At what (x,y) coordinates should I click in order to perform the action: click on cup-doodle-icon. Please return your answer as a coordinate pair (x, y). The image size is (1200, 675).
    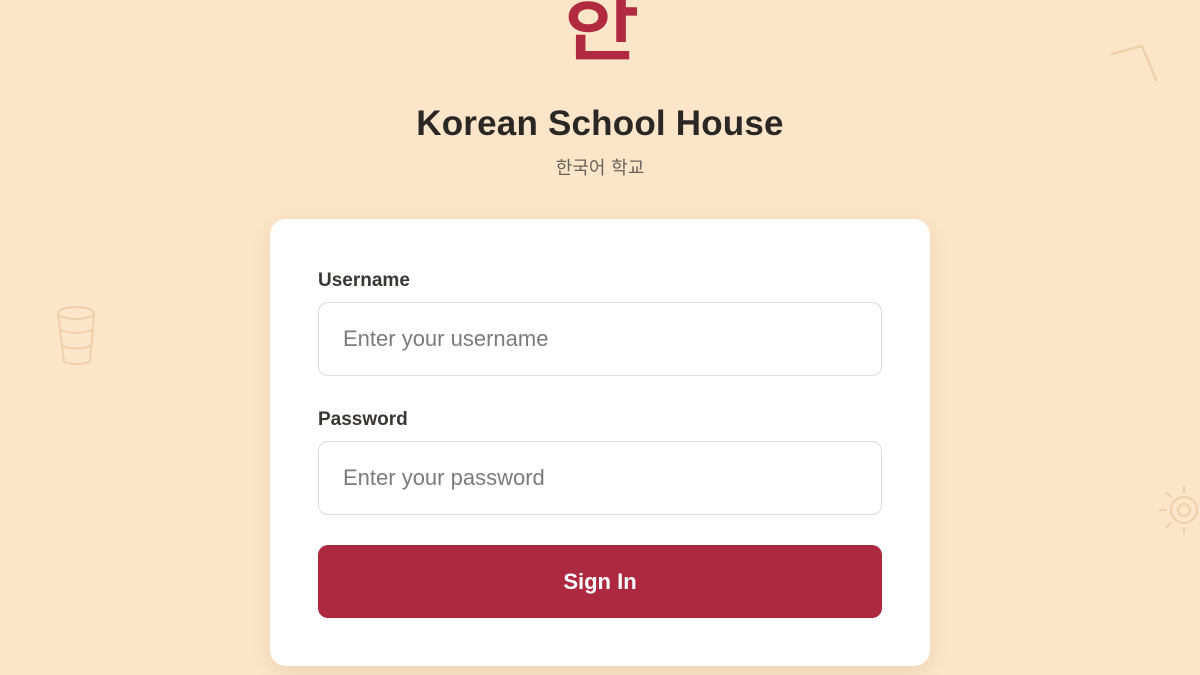
    Looking at the image, I should click on (76, 335).